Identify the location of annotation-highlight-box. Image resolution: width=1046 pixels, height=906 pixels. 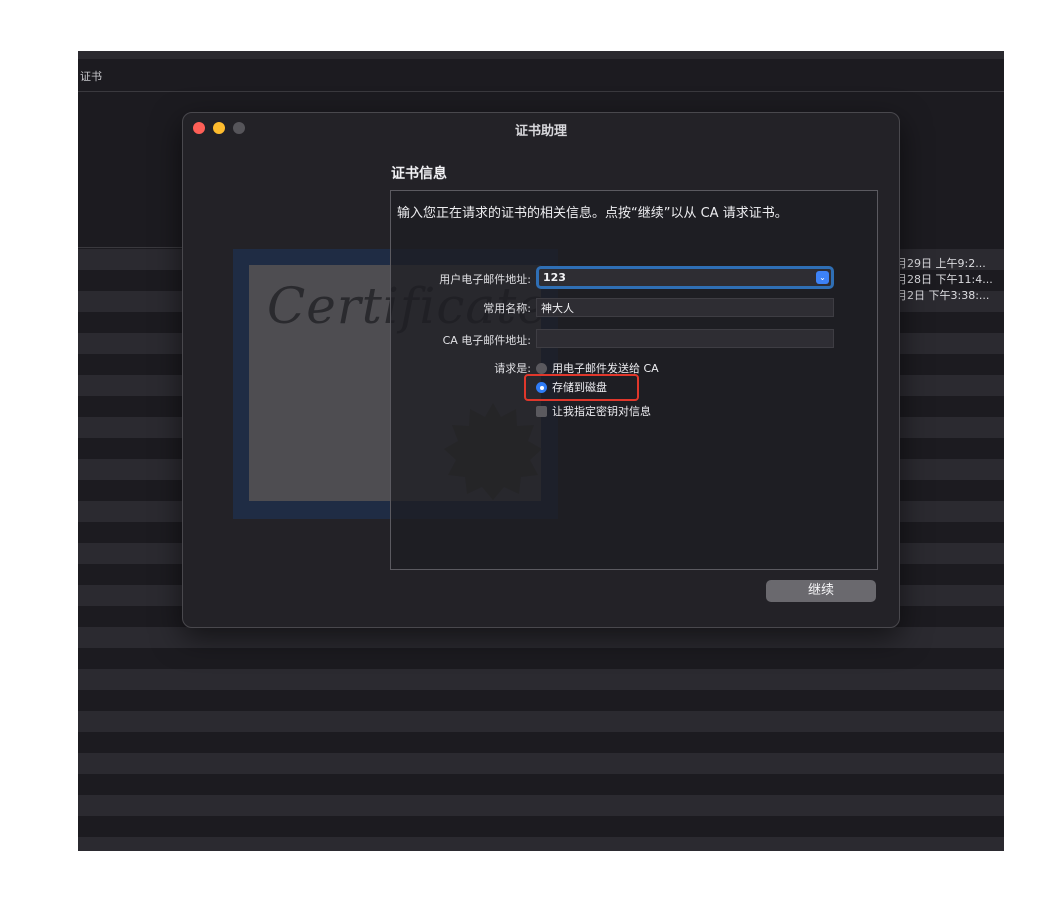
(581, 387).